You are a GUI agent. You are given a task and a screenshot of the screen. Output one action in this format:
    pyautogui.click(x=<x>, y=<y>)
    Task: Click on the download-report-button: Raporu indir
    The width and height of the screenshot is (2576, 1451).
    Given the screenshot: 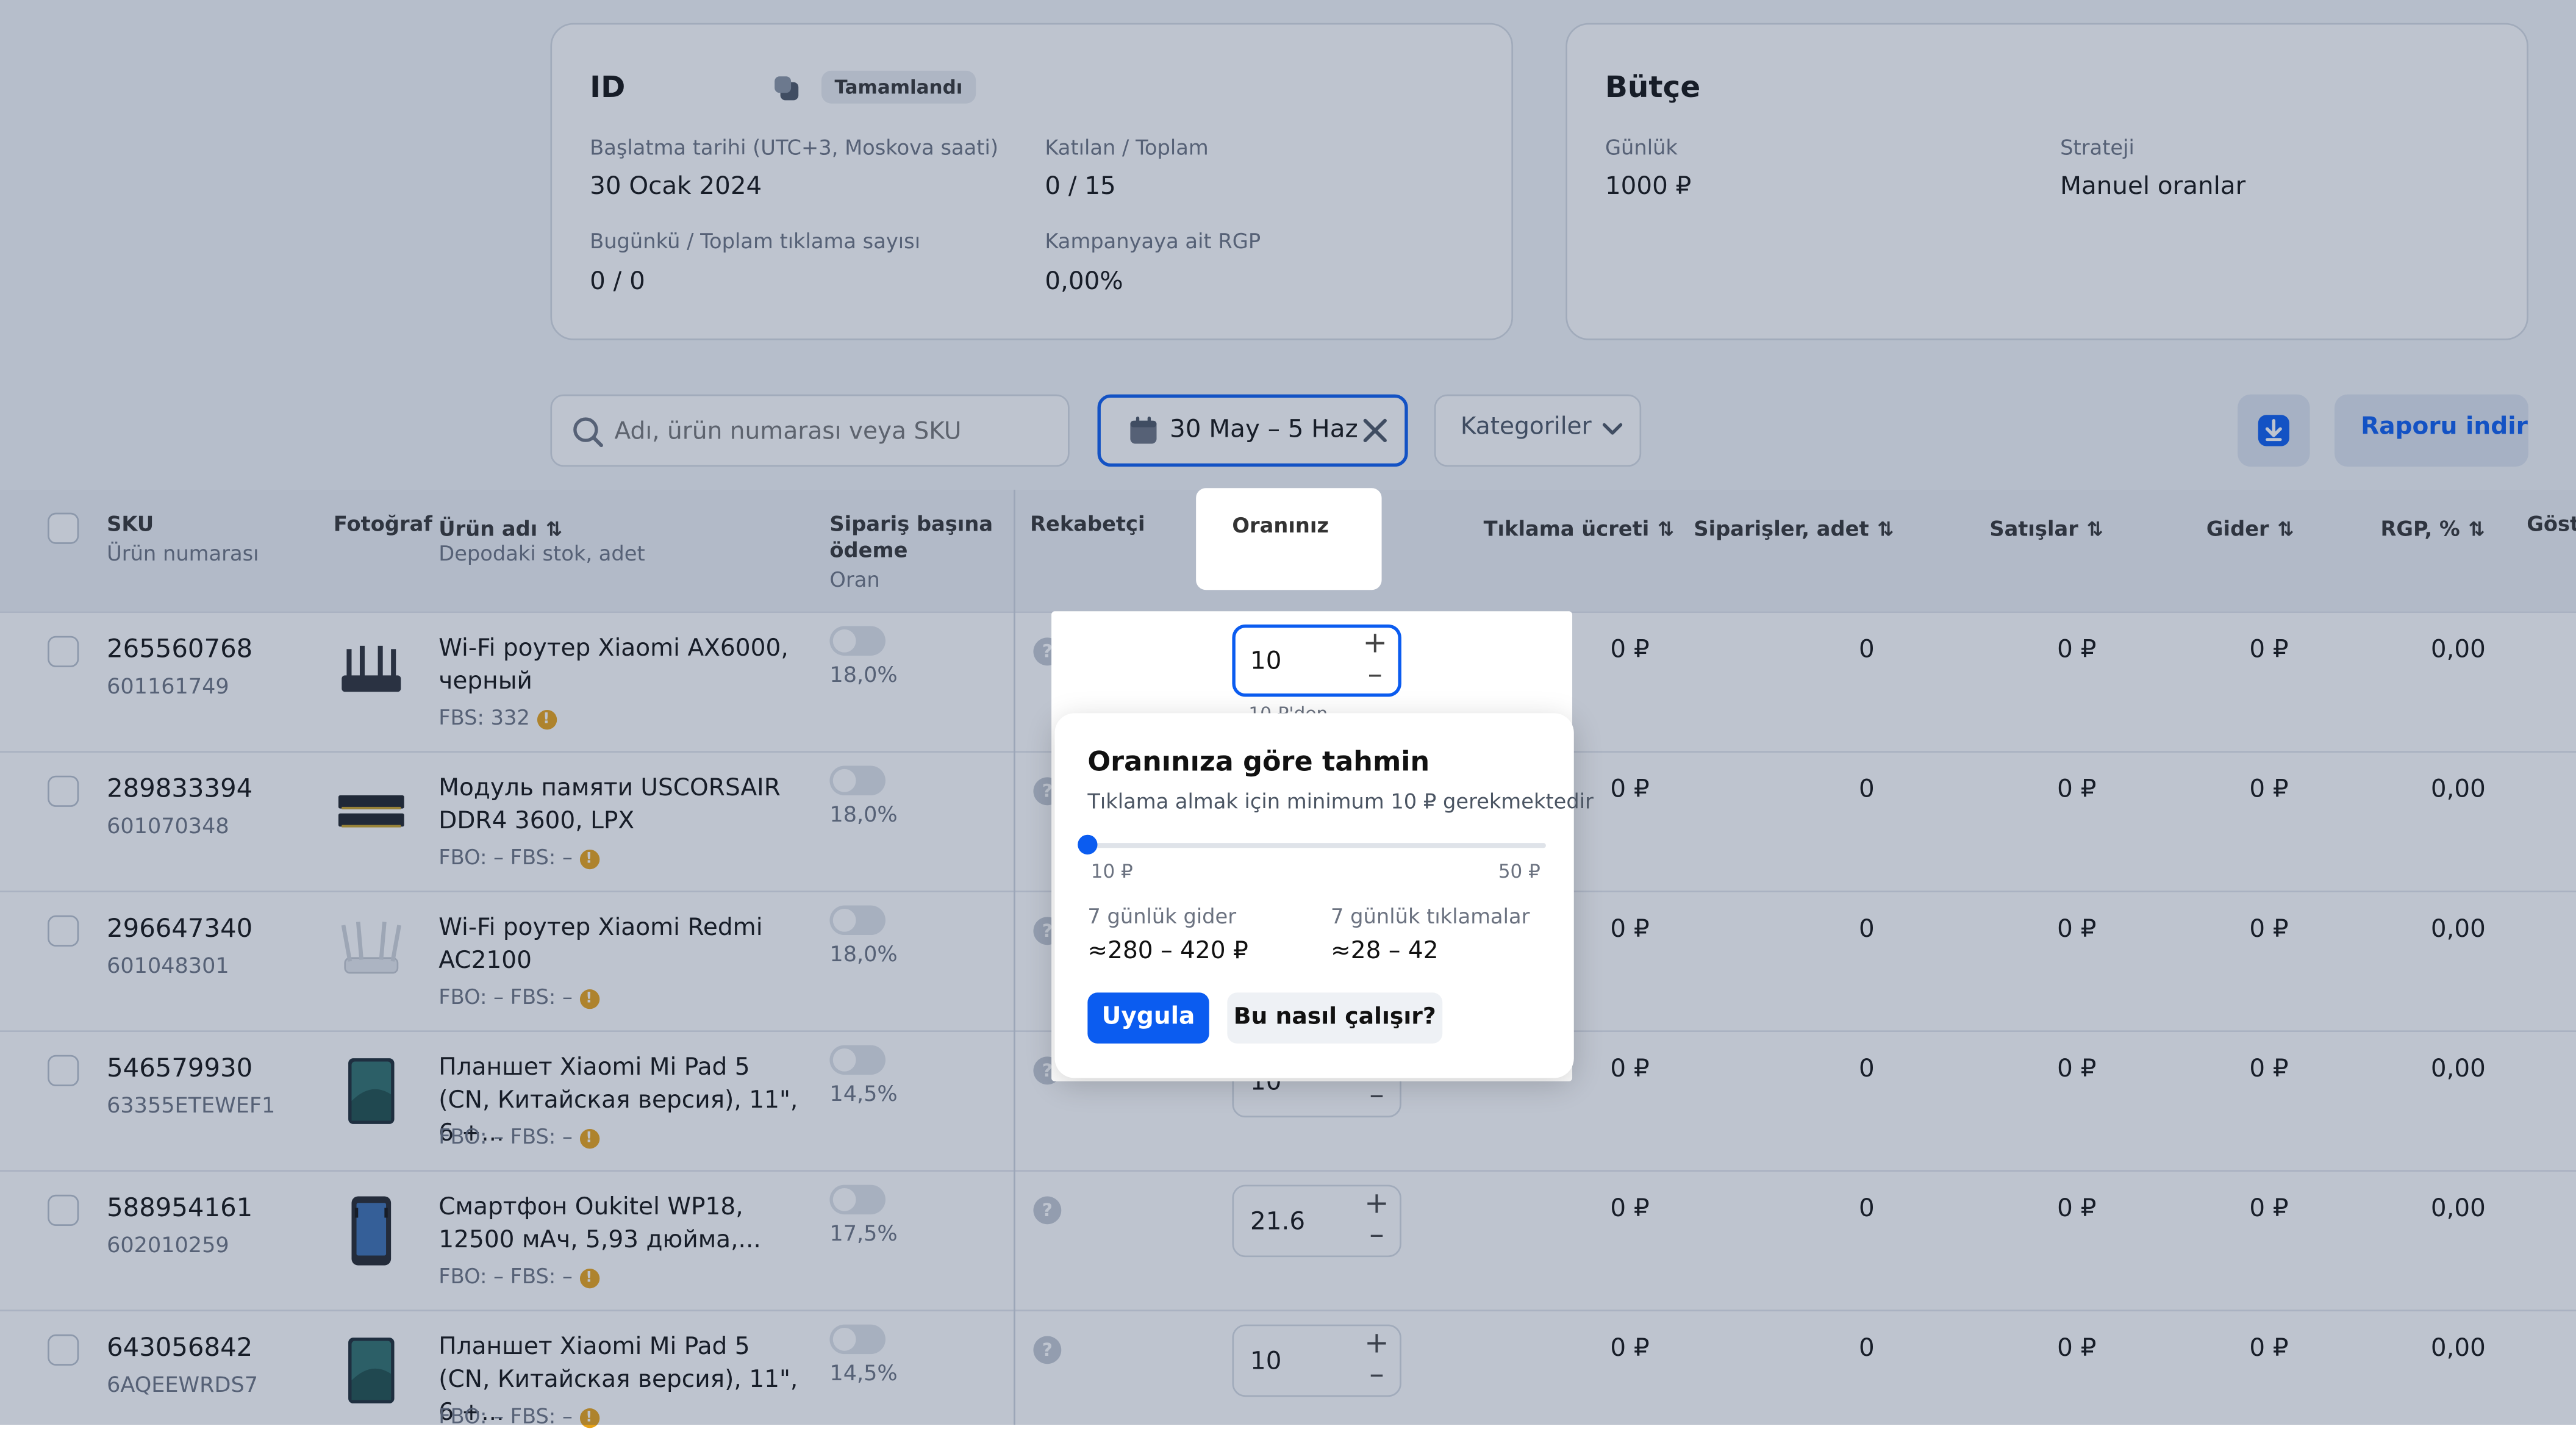 What is the action you would take?
    pyautogui.click(x=2431, y=431)
    